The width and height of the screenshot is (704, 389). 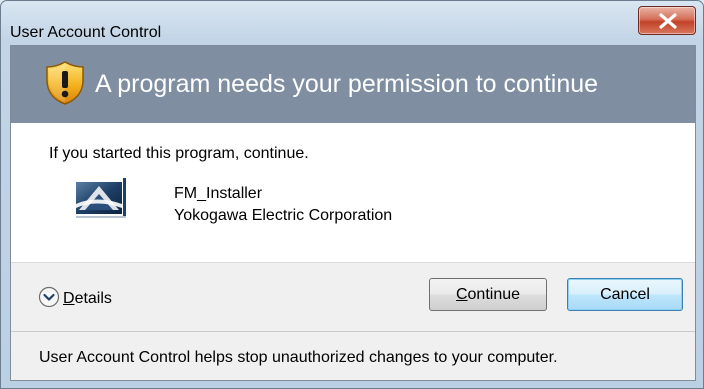 I want to click on close-button, so click(x=667, y=20).